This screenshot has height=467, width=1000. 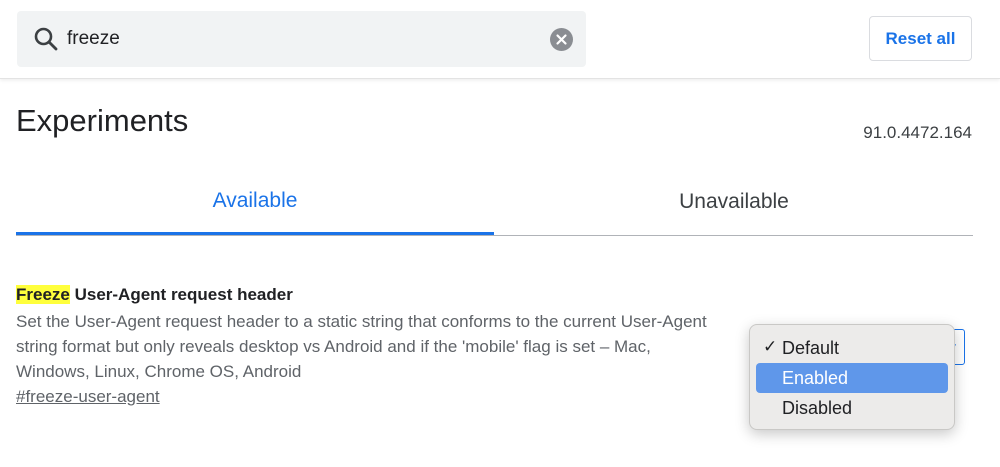 What do you see at coordinates (381, 295) in the screenshot?
I see `experiment-title: Freeze User-Agent request header` at bounding box center [381, 295].